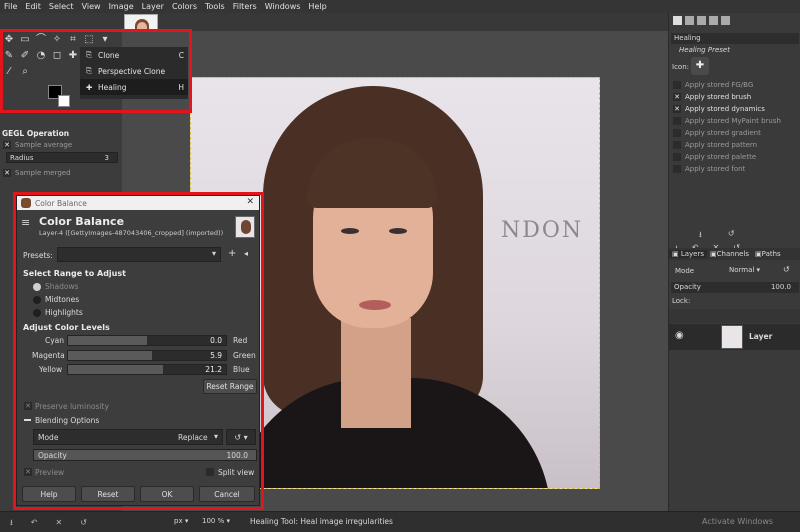  I want to click on apply-brush-checkbox: ✕ Apply stored brush, so click(734, 97).